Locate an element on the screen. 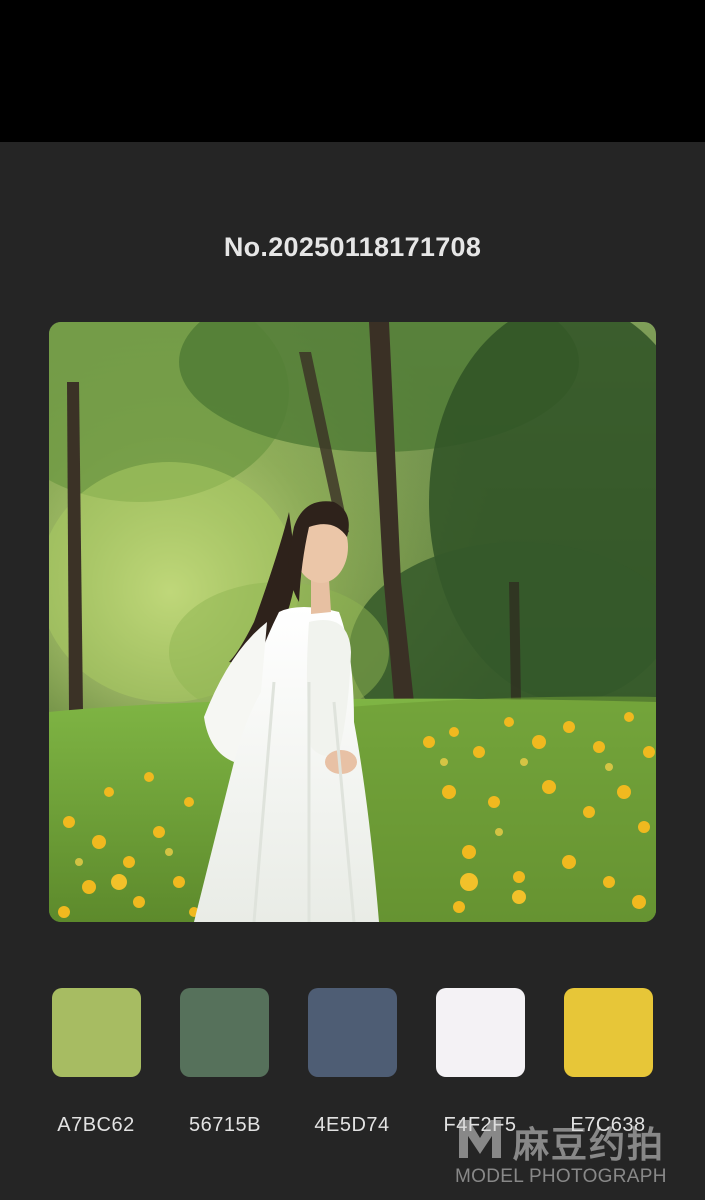 This screenshot has height=1200, width=705. card-title: No.20250118171708 is located at coordinates (352, 247).